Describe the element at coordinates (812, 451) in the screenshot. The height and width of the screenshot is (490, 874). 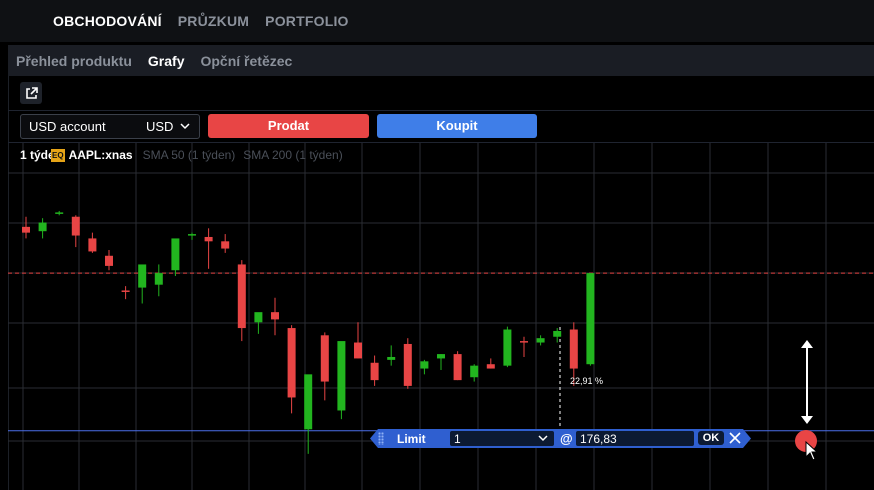
I see `cursor-icon` at that location.